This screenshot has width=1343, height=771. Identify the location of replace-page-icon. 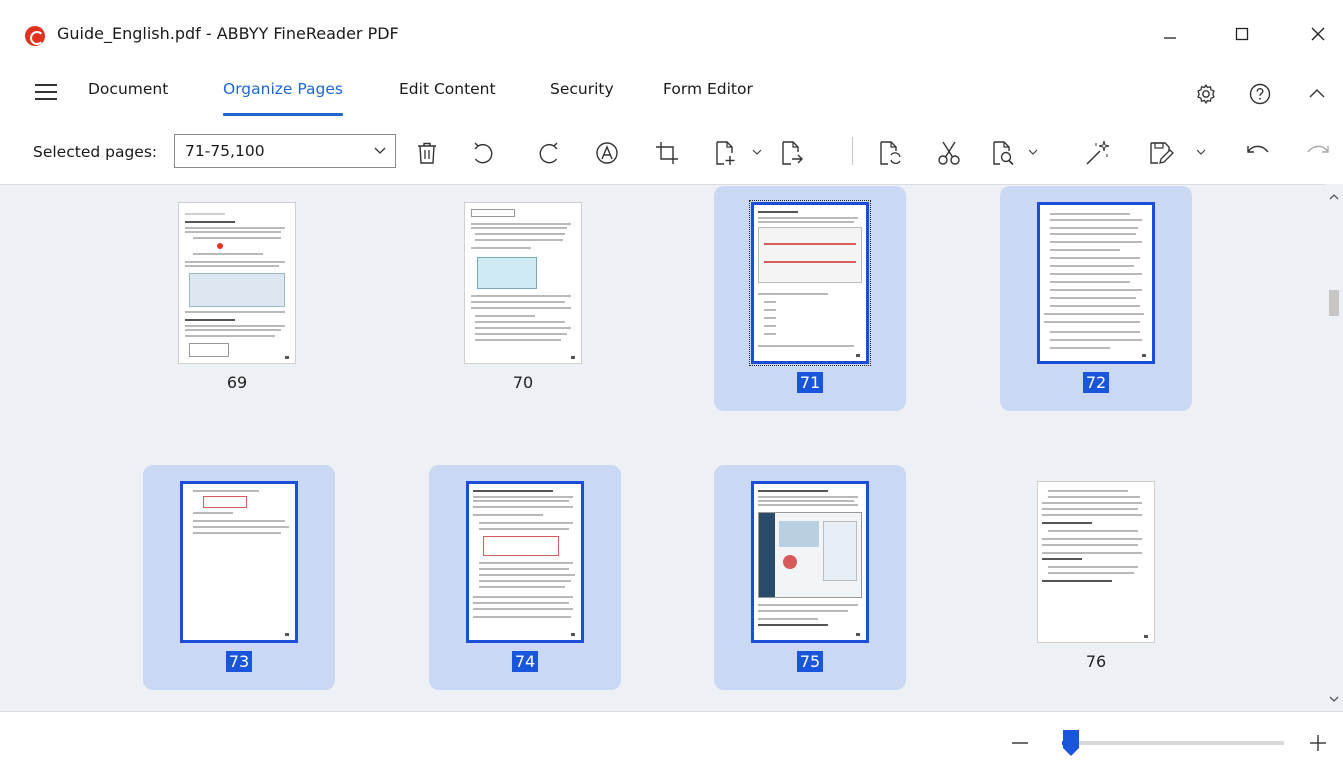
(890, 153).